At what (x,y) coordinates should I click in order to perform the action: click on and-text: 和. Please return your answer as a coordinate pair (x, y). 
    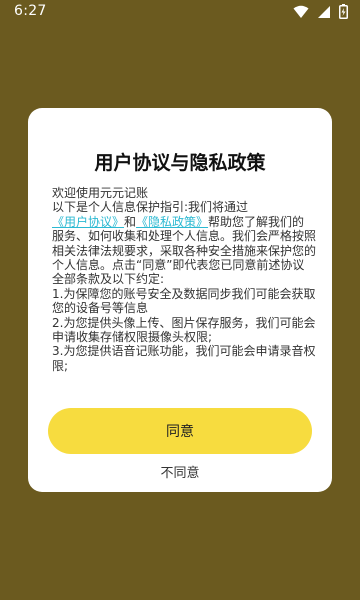
    Looking at the image, I should click on (130, 221).